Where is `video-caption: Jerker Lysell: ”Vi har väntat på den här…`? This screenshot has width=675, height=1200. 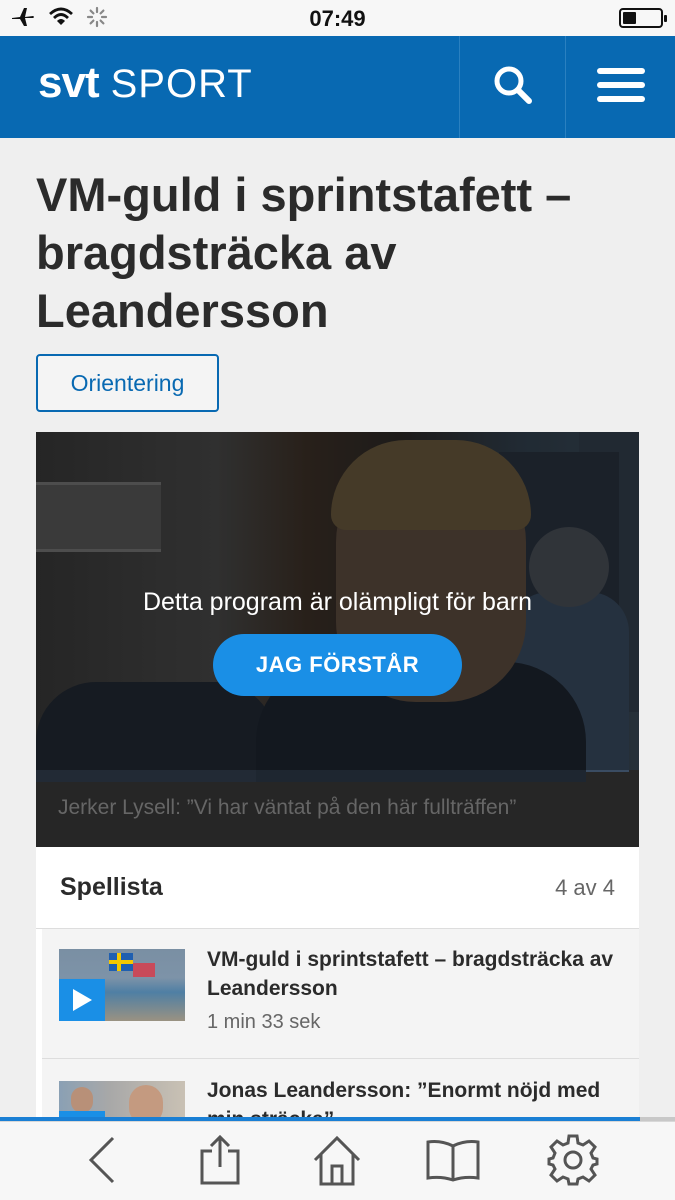 video-caption: Jerker Lysell: ”Vi har väntat på den här… is located at coordinates (287, 807).